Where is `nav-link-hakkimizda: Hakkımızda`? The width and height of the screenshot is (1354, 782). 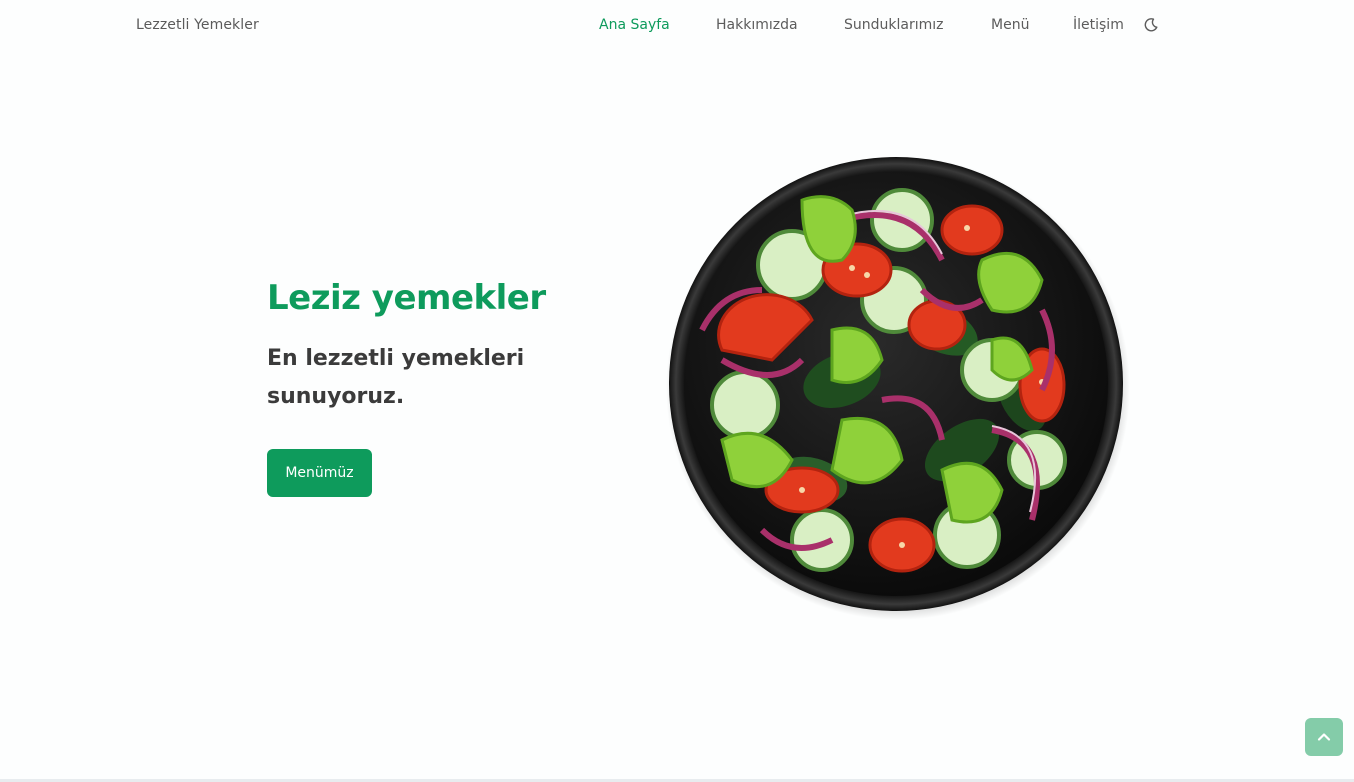 nav-link-hakkimizda: Hakkımızda is located at coordinates (757, 25).